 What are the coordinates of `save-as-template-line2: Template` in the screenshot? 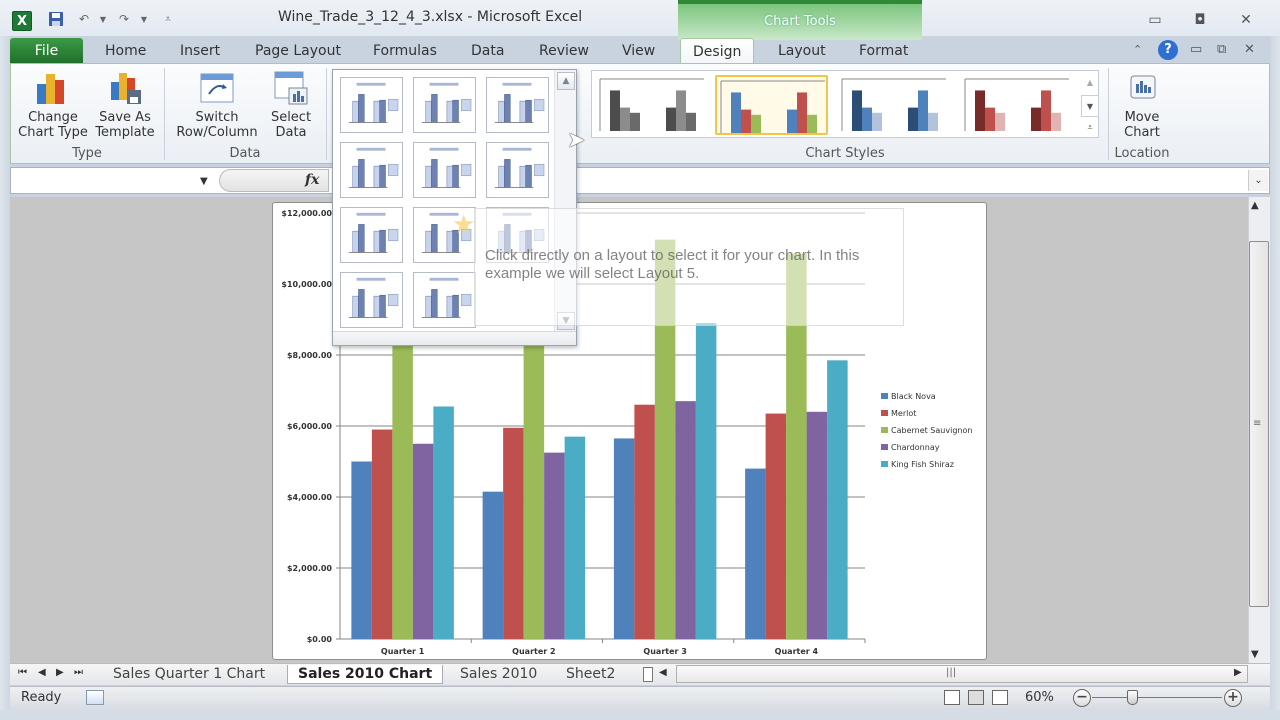 It's located at (125, 132).